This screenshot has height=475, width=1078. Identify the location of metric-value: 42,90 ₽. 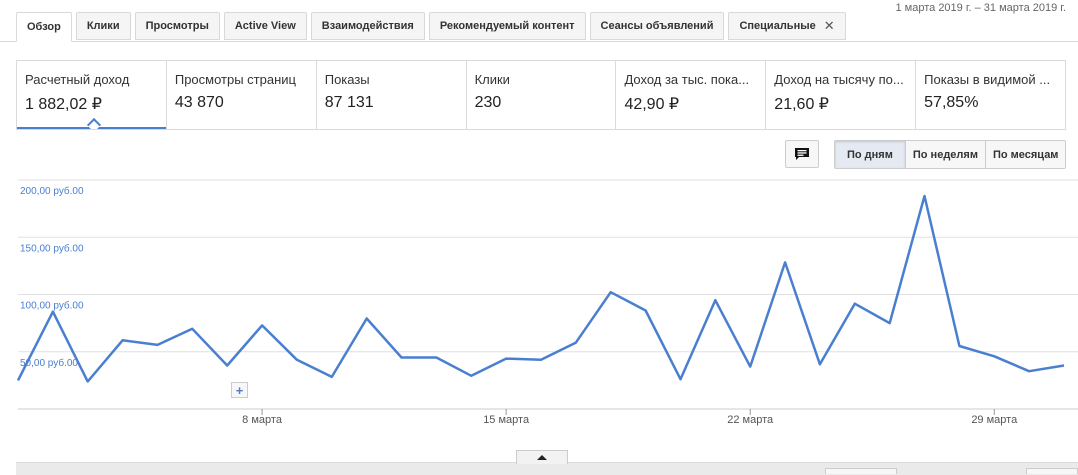
(690, 104).